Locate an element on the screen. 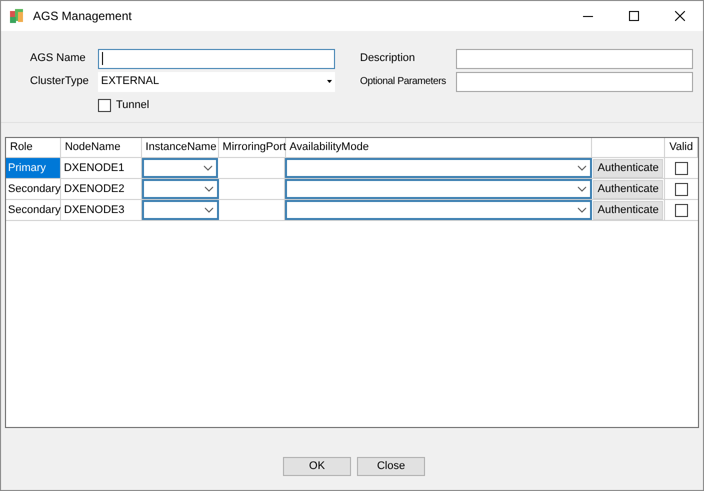 This screenshot has width=704, height=491. cluster-type-dropdown: EXTERNAL is located at coordinates (216, 82).